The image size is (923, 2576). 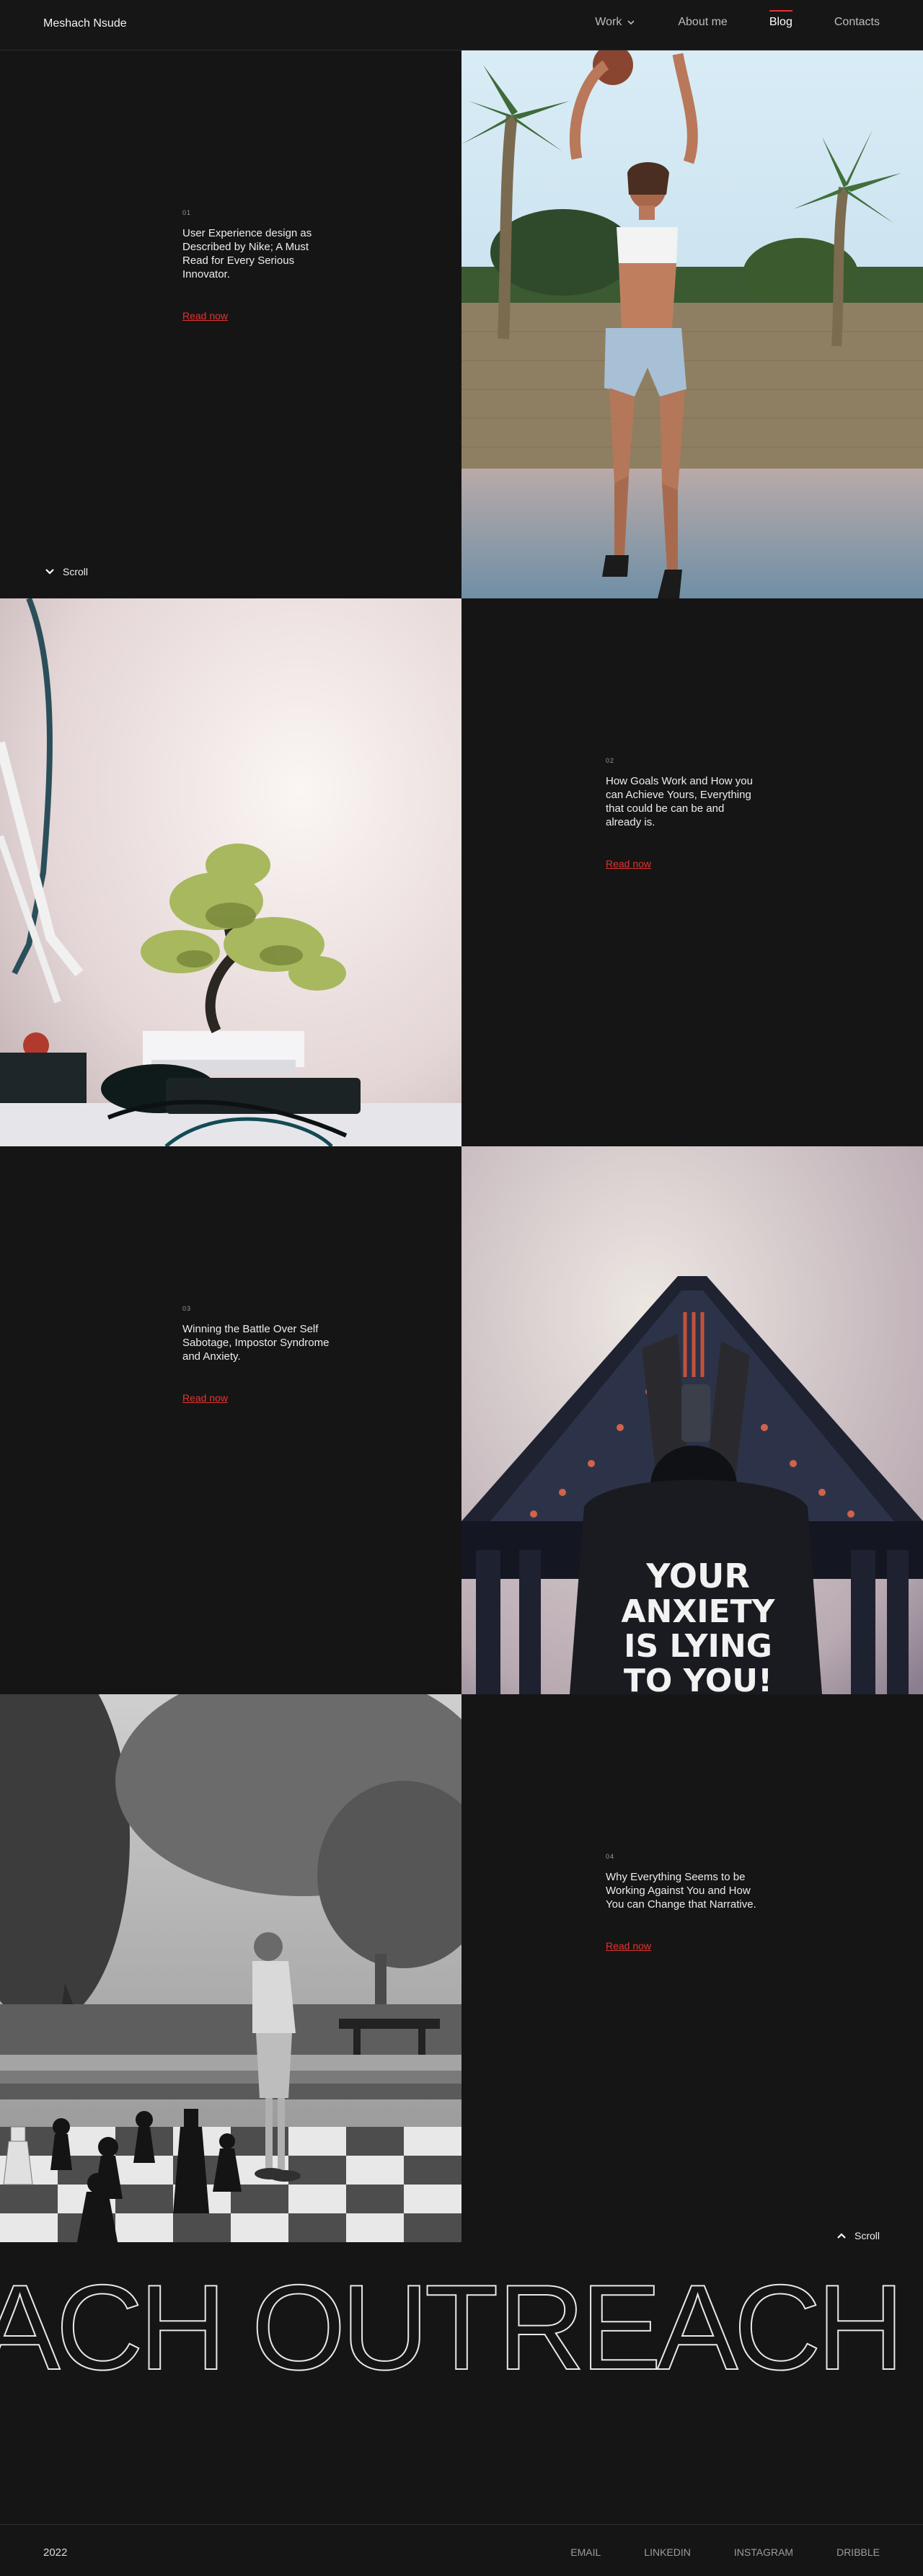 I want to click on shirt-text-line: YOUR, so click(x=697, y=1576).